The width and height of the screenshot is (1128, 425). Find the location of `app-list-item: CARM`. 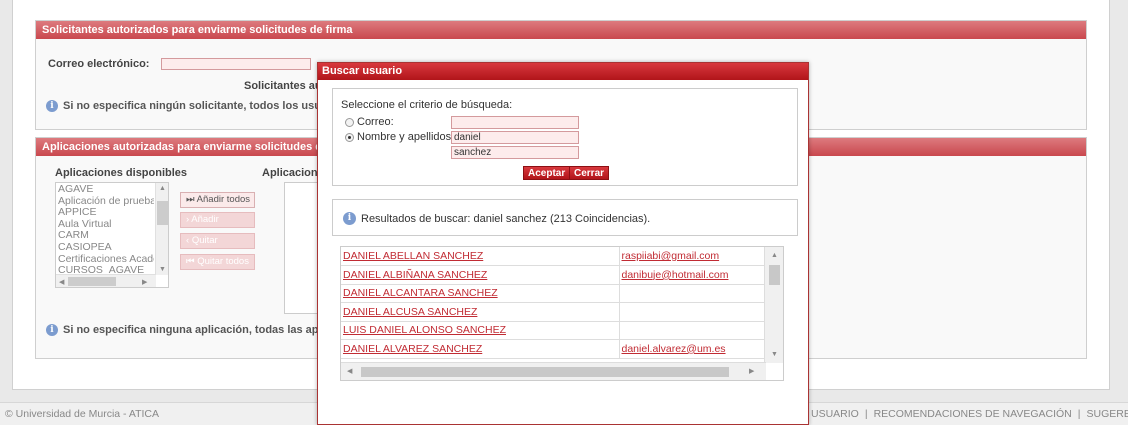

app-list-item: CARM is located at coordinates (106, 236).